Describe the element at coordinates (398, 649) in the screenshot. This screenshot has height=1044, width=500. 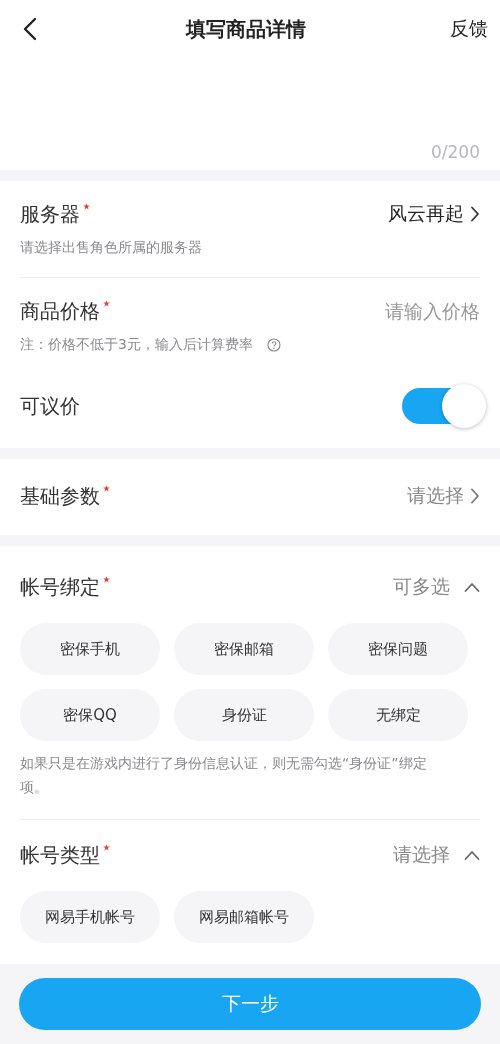
I see `option-chip: 密保问题` at that location.